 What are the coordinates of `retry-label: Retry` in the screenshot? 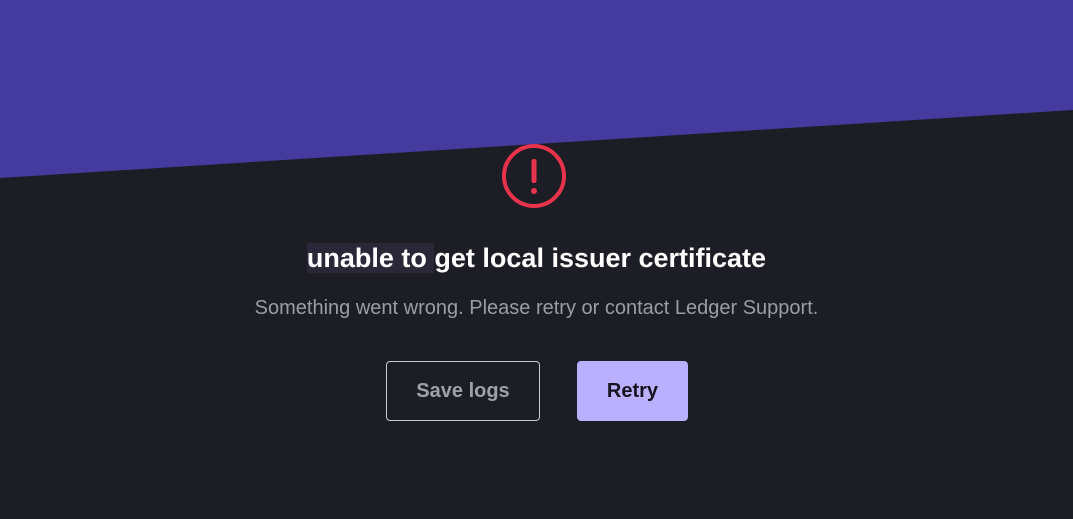 It's located at (632, 390).